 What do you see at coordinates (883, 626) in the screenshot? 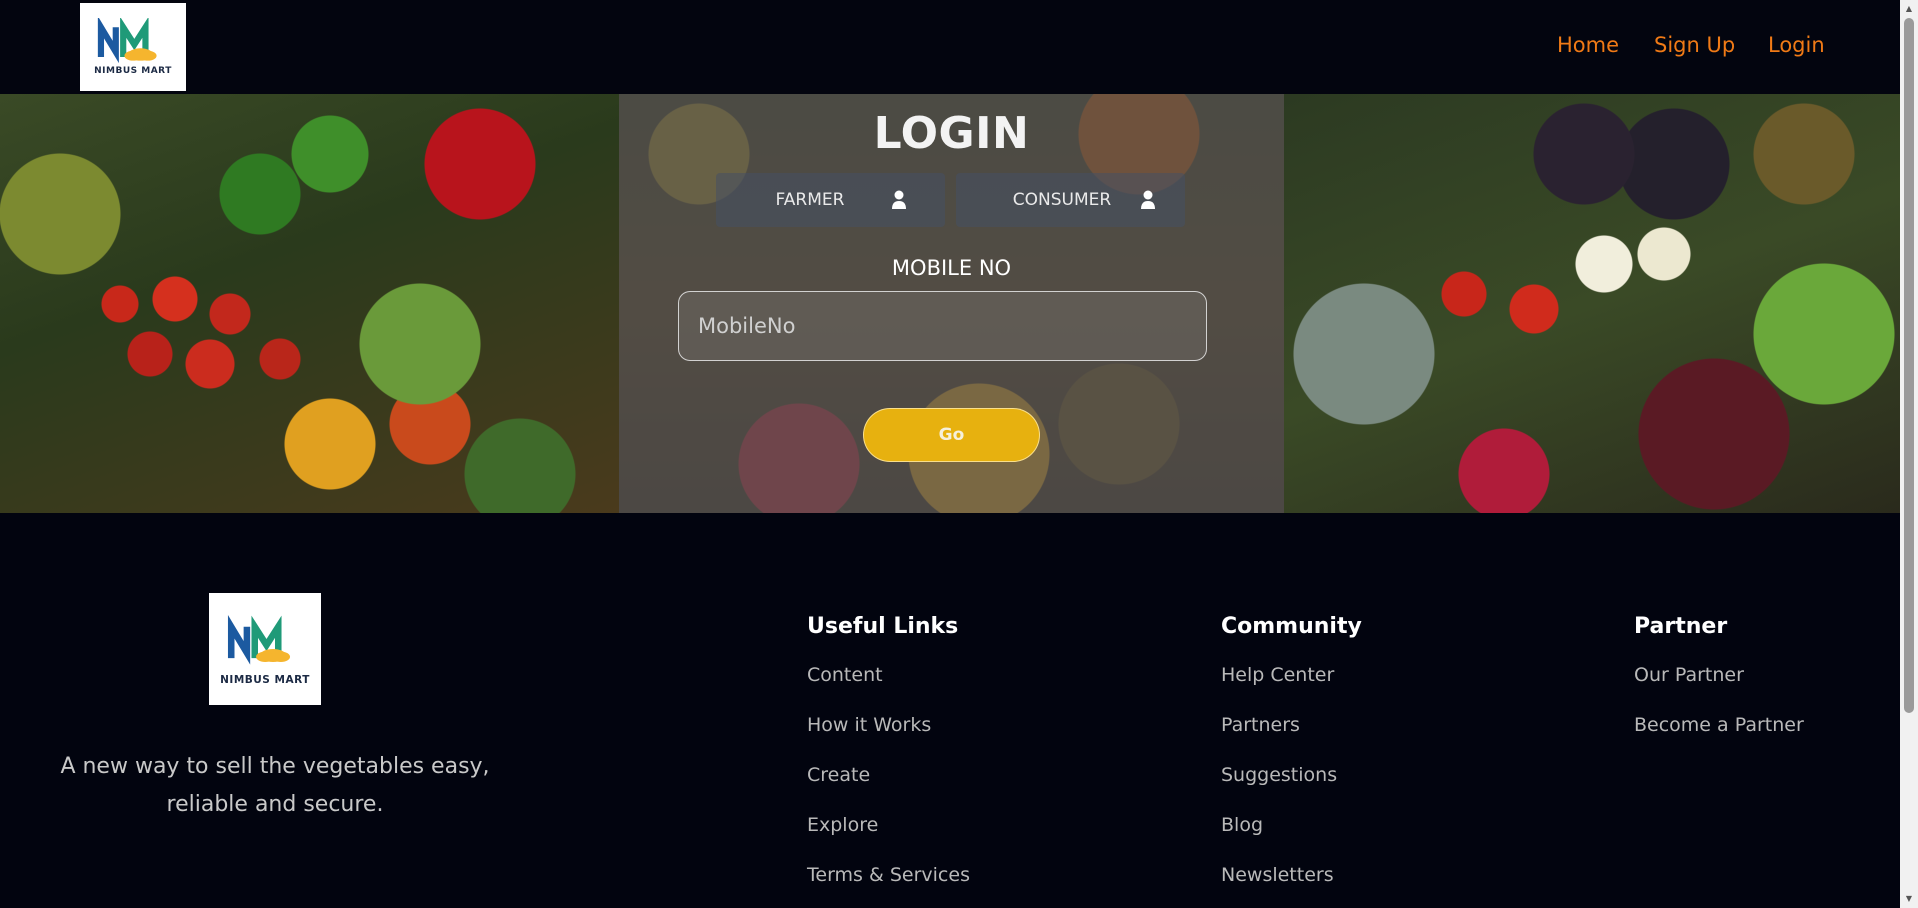
I see `useful-links-heading: Useful Links` at bounding box center [883, 626].